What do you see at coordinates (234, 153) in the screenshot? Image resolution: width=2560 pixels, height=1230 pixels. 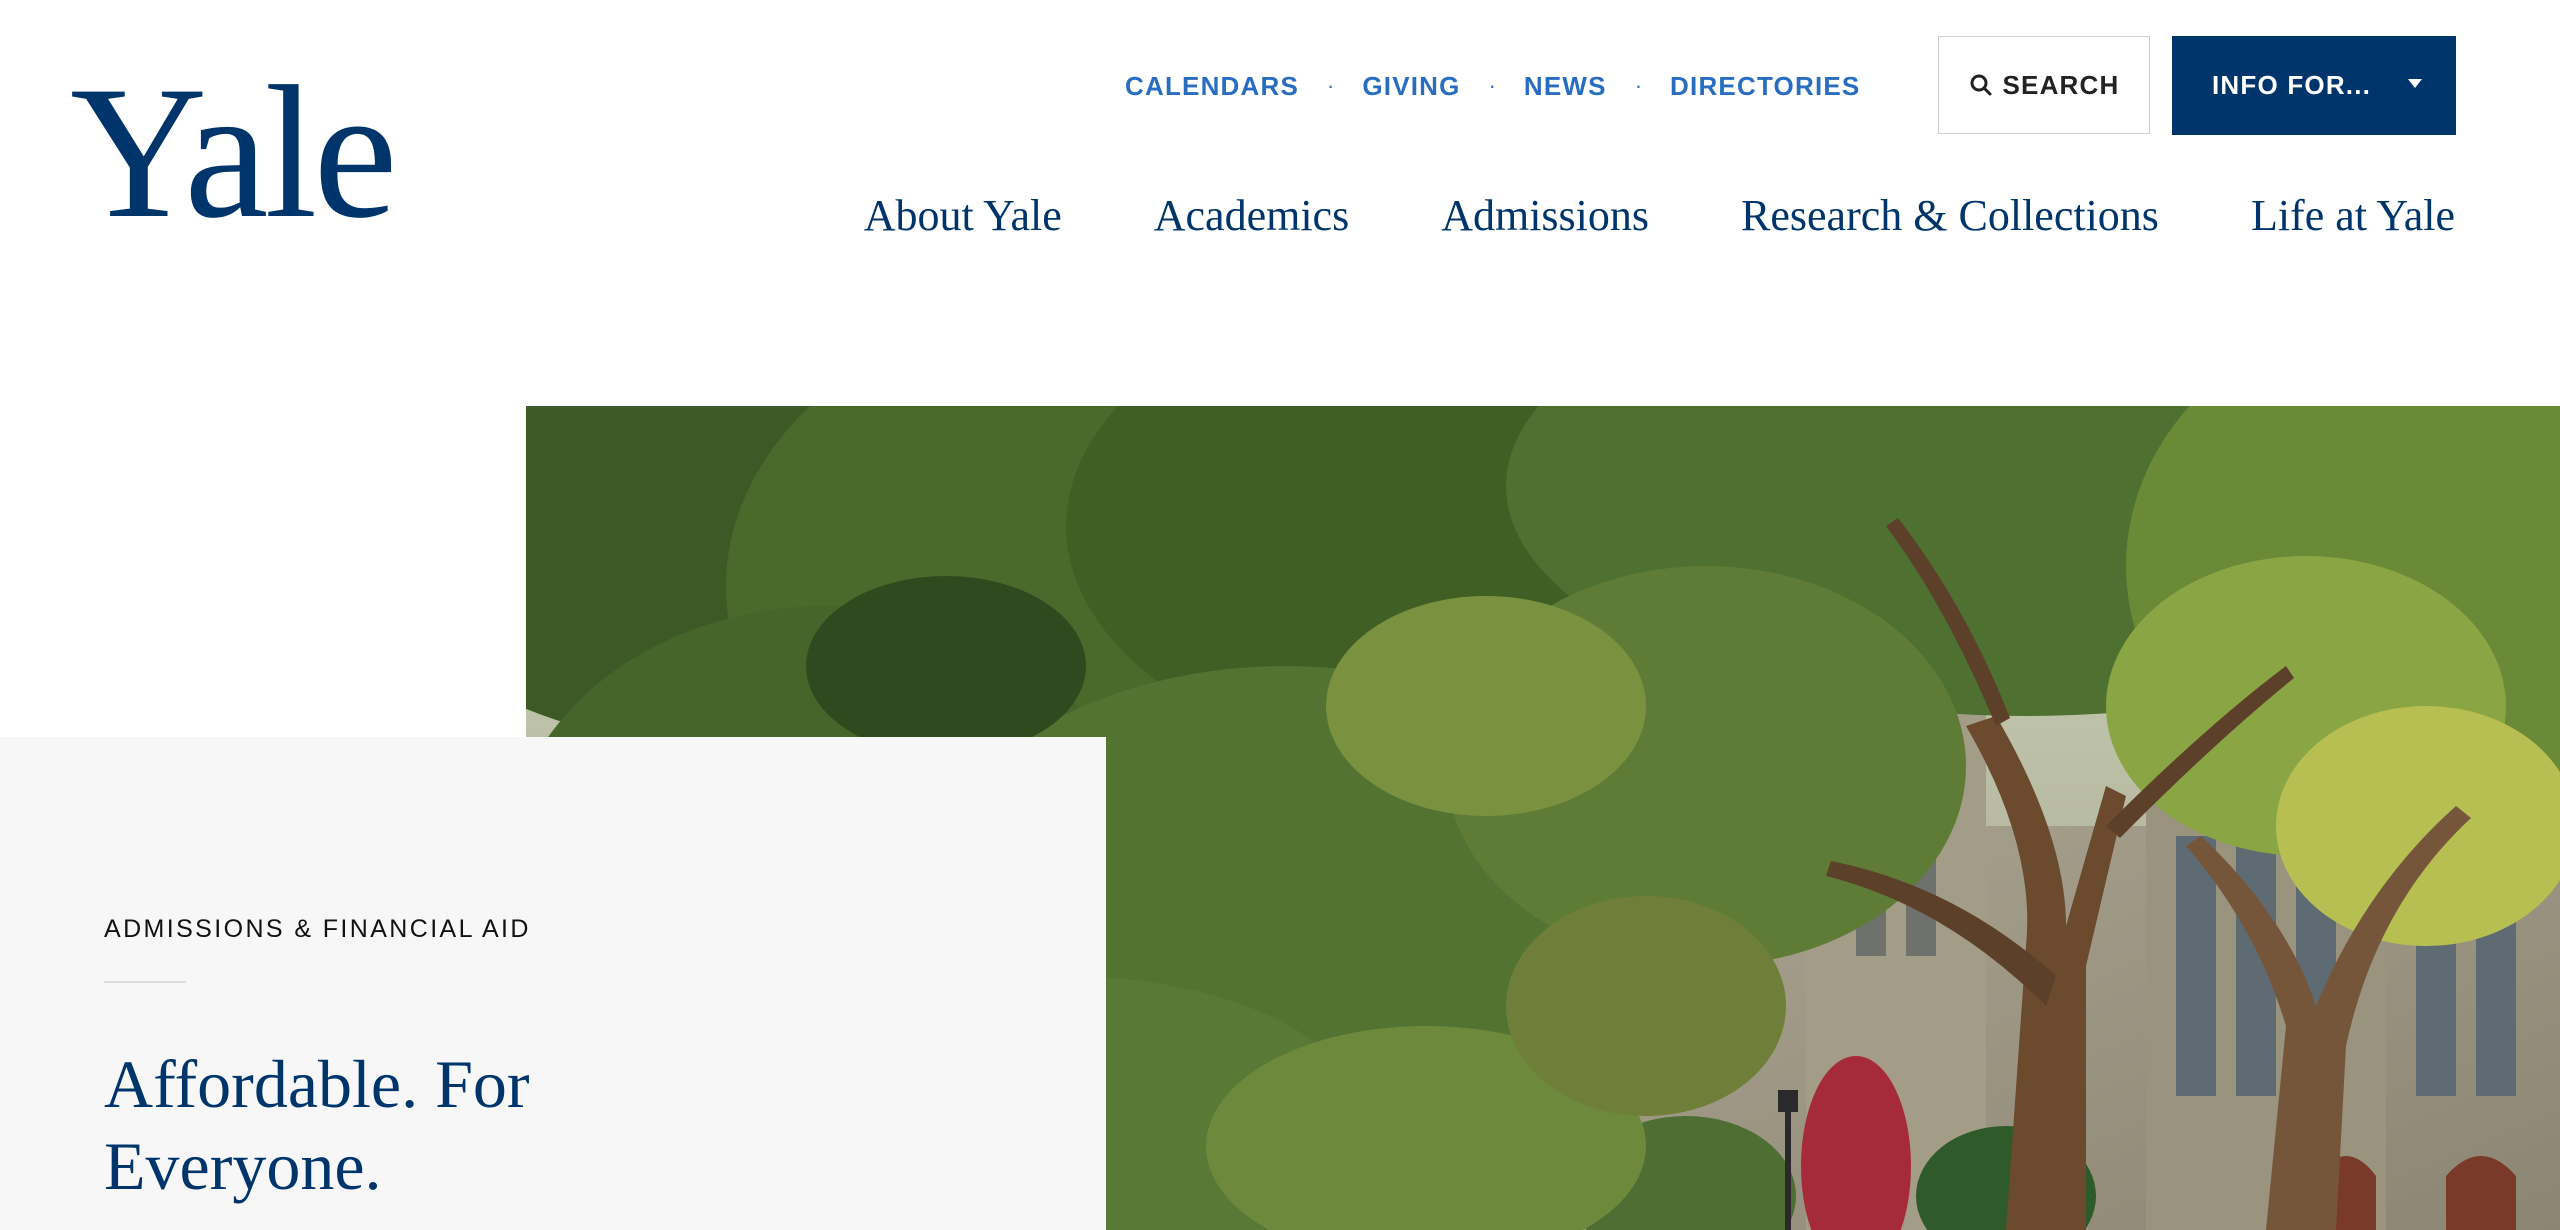 I see `yale-logo: Yale` at bounding box center [234, 153].